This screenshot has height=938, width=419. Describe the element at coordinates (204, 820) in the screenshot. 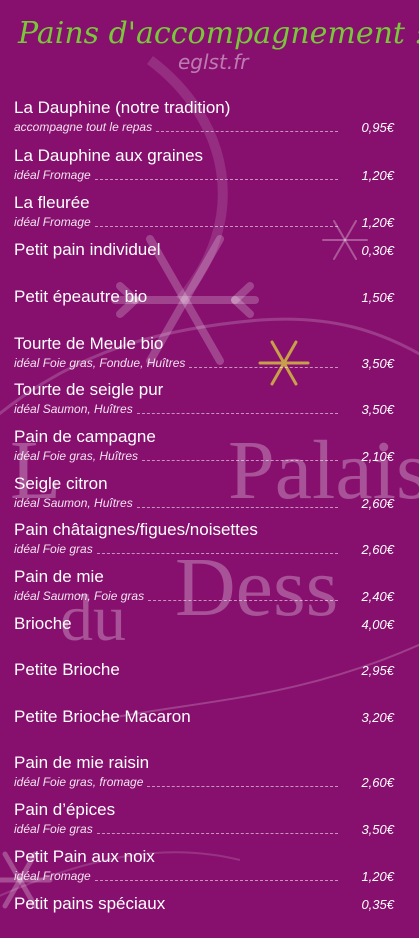

I see `menu-item: Pain d’épices idéal Foie gras 3,50€` at that location.